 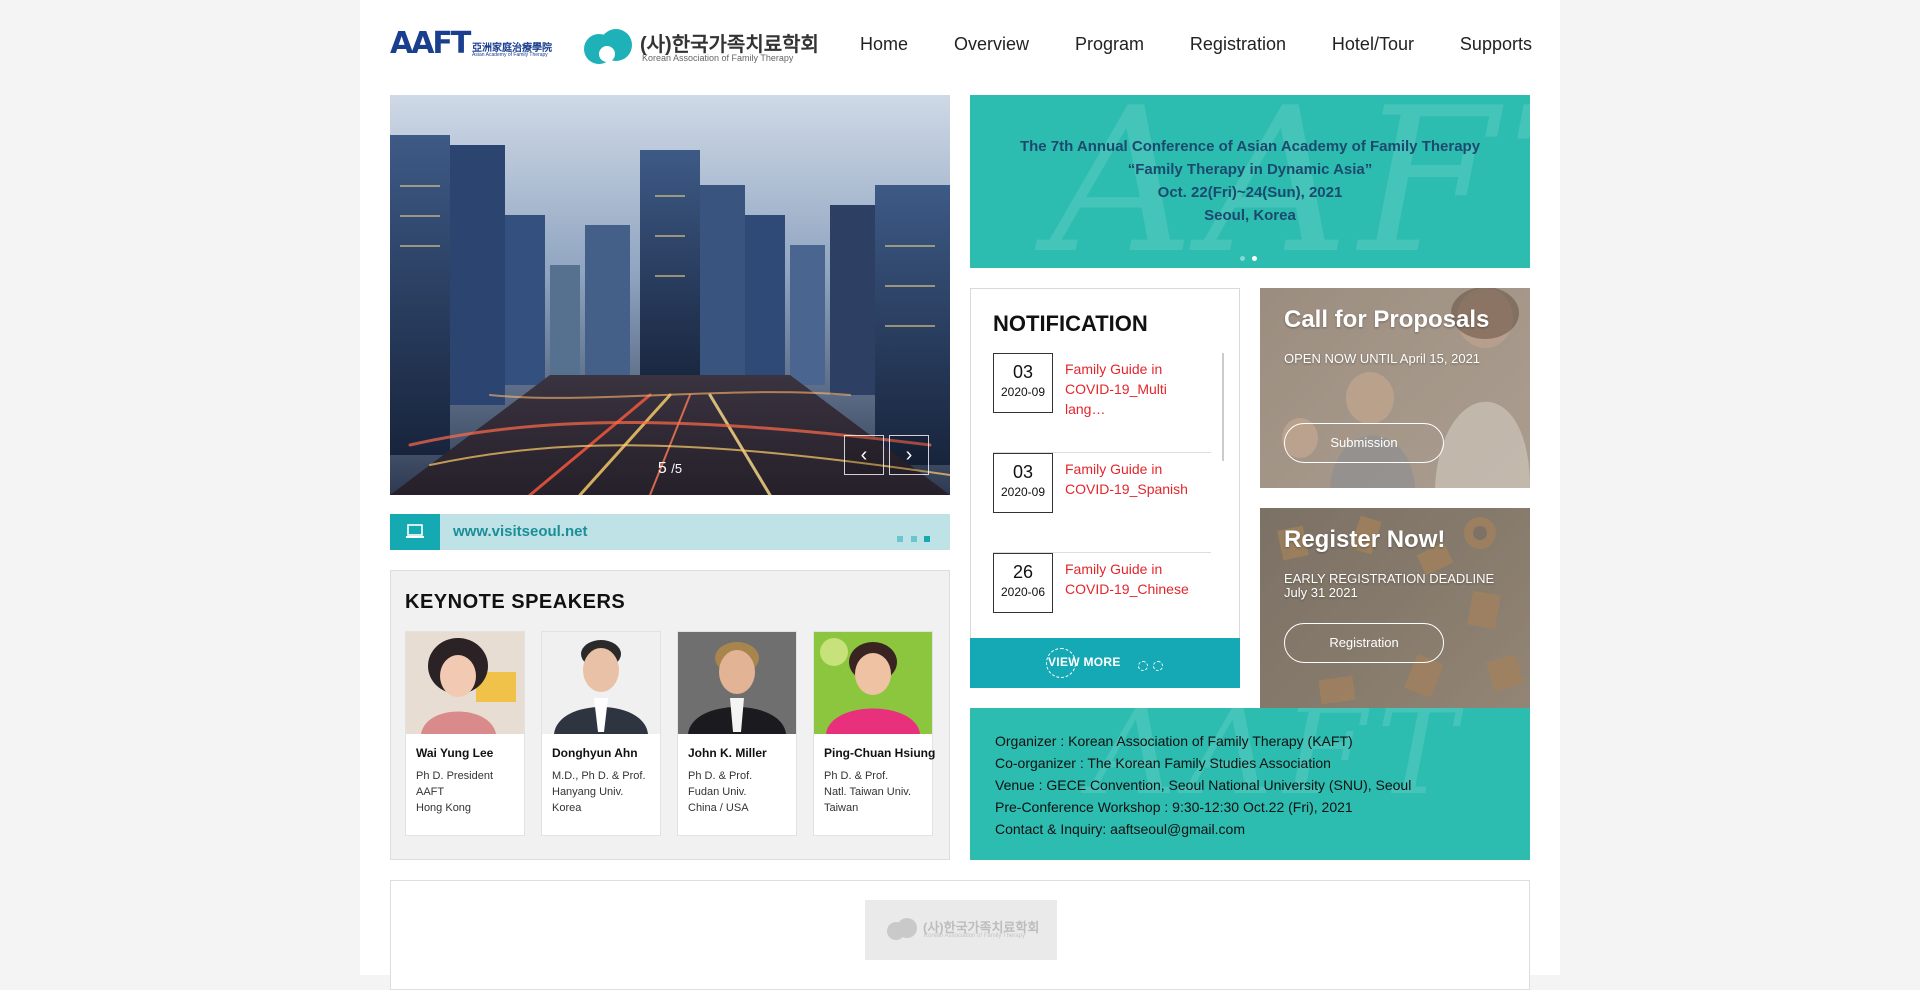 I want to click on speaker-country: Korea, so click(x=567, y=808).